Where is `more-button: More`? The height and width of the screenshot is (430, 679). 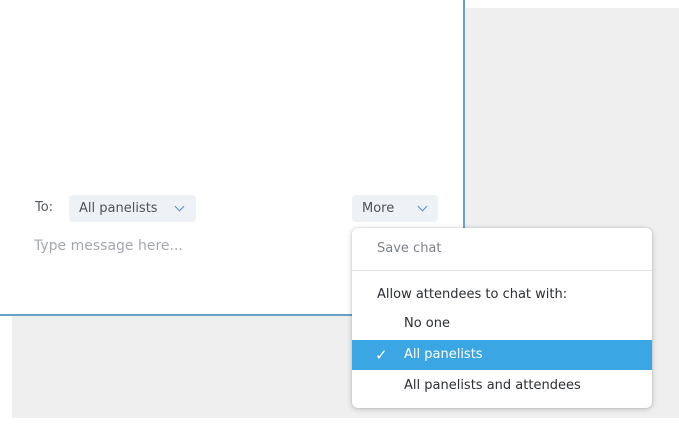
more-button: More is located at coordinates (395, 208).